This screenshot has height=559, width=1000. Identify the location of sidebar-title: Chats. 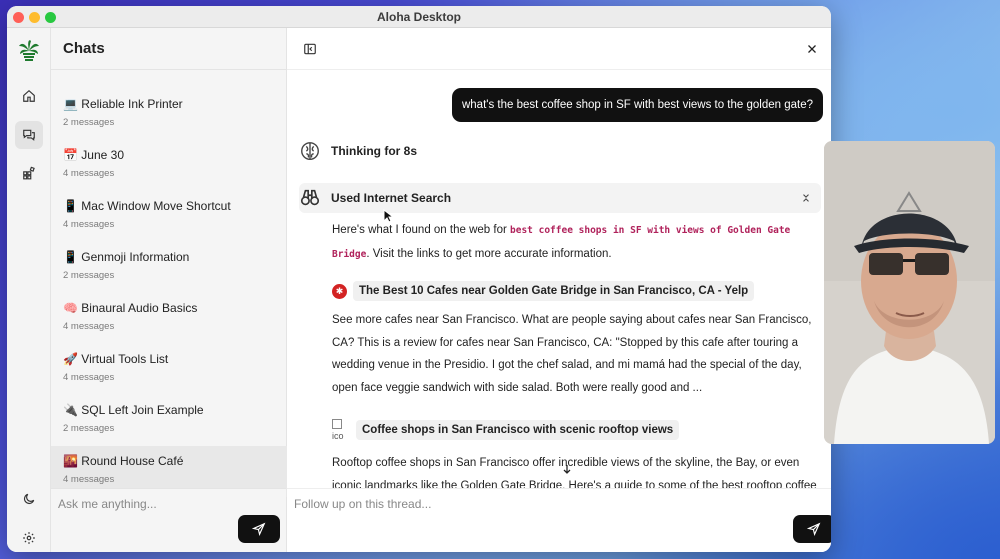
(168, 49).